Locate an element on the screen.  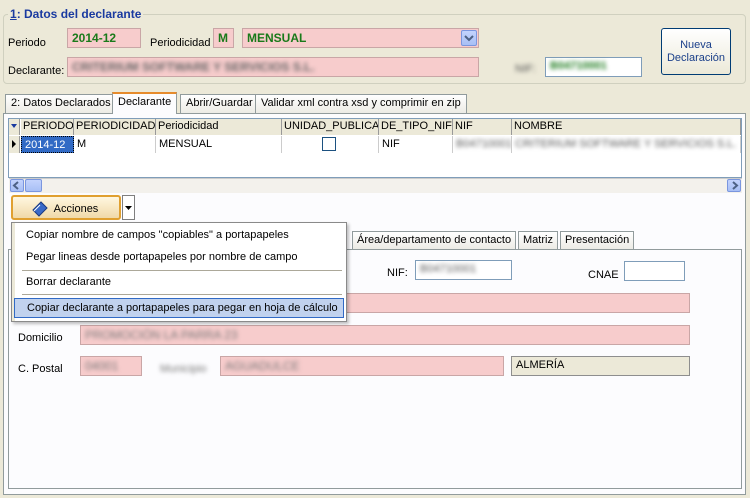
col-header-periodicidad: PERIODICIDAD is located at coordinates (115, 127).